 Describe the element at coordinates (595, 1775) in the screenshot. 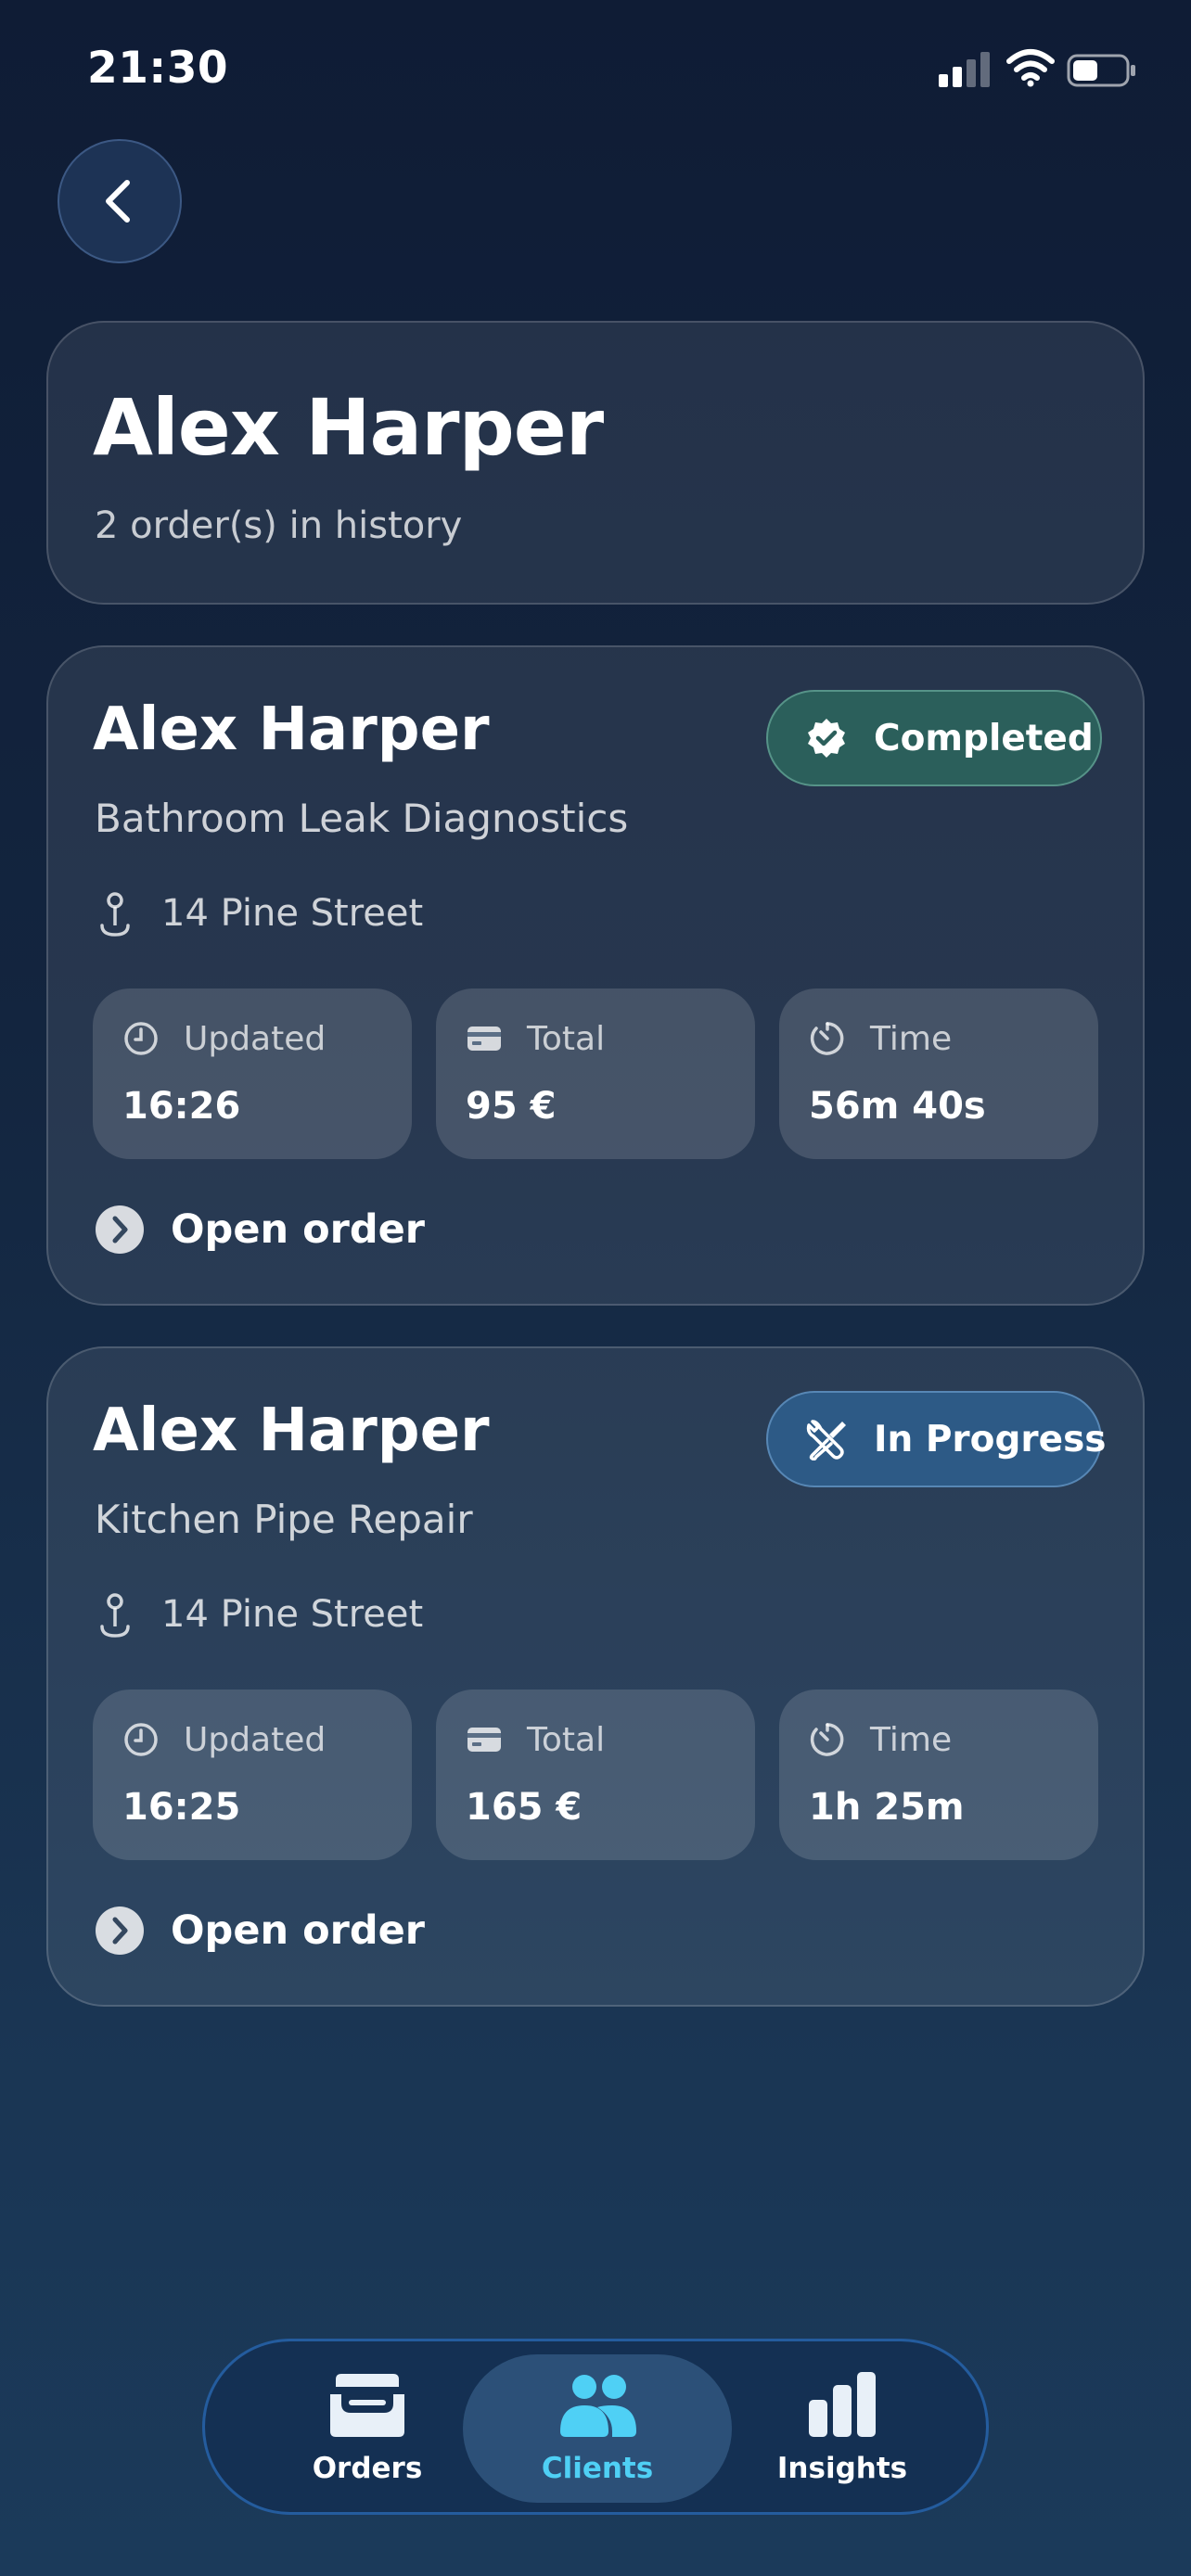

I see `stat-total: Total 165 €` at that location.